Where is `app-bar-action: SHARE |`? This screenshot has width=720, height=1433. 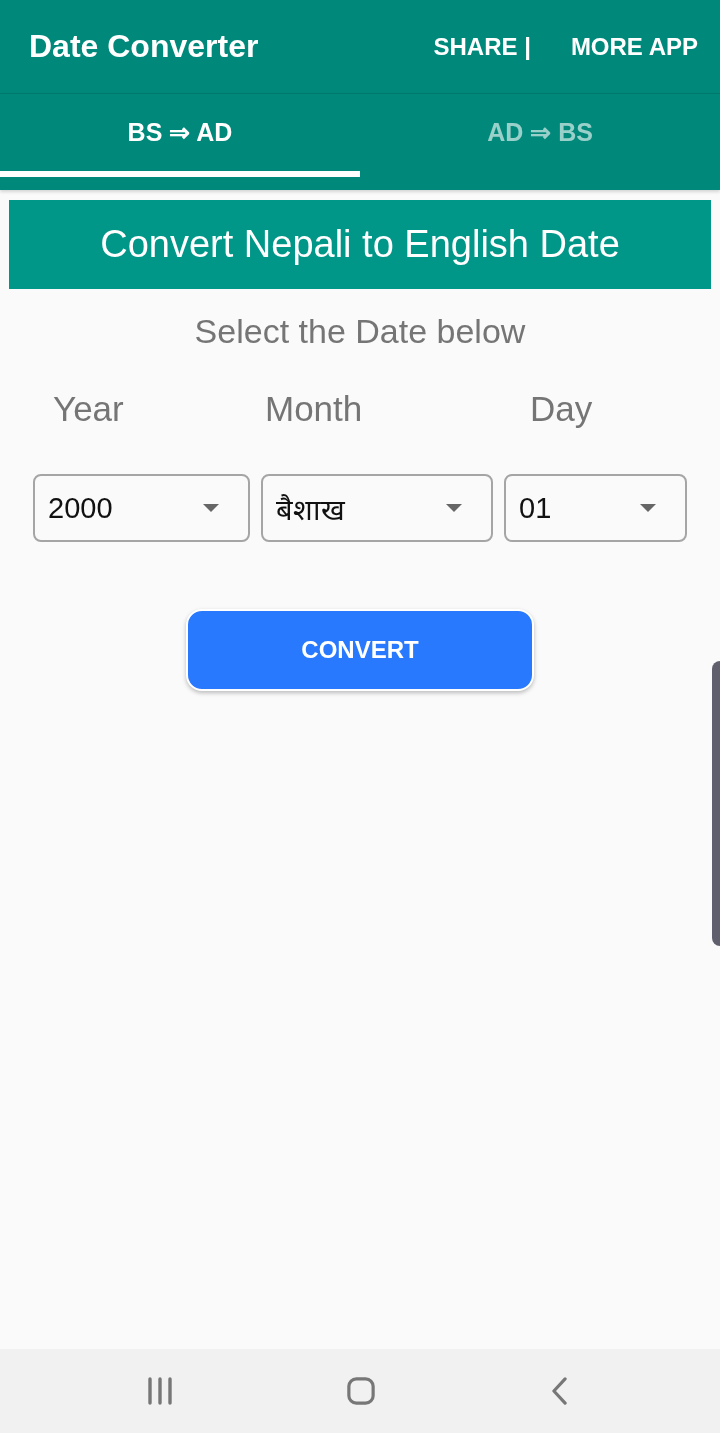
app-bar-action: SHARE | is located at coordinates (482, 46).